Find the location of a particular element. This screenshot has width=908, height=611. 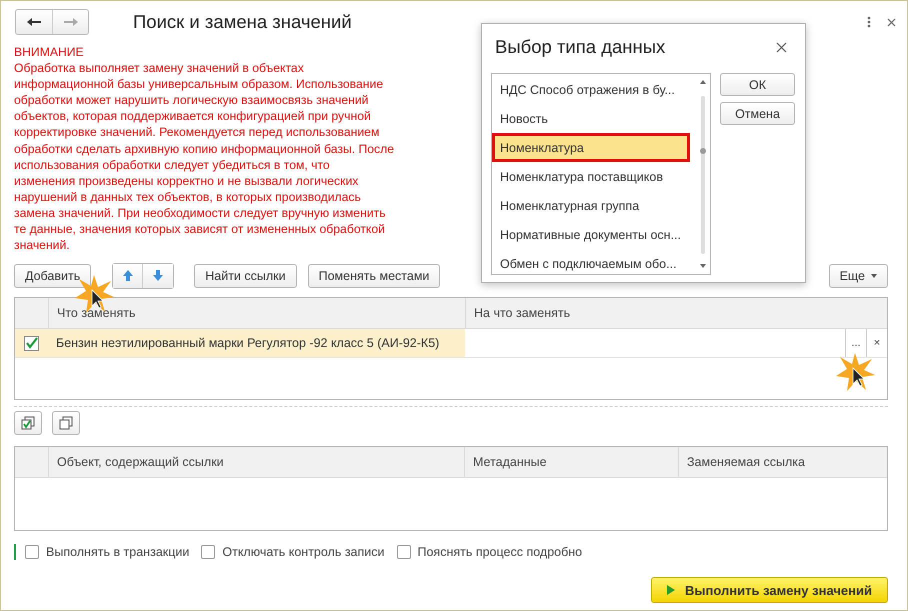

list-item: Номенклатура is located at coordinates (591, 147).